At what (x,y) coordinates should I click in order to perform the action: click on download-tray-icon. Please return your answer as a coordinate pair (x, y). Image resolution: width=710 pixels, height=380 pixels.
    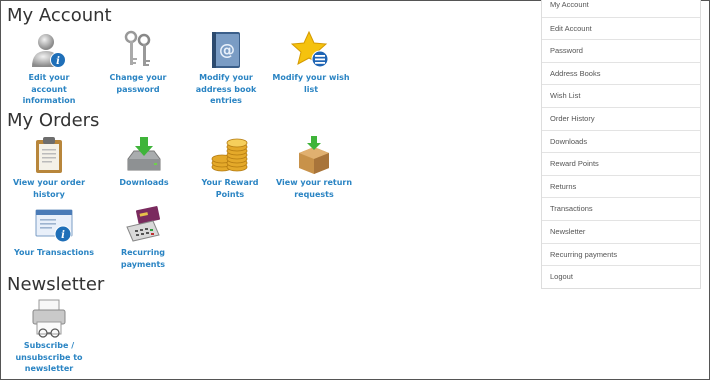
    Looking at the image, I should click on (144, 154).